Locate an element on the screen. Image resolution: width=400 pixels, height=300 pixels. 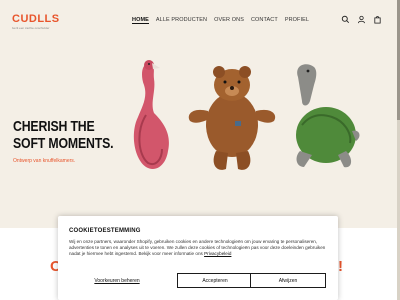
reject-button: Afwijzen is located at coordinates (288, 280).